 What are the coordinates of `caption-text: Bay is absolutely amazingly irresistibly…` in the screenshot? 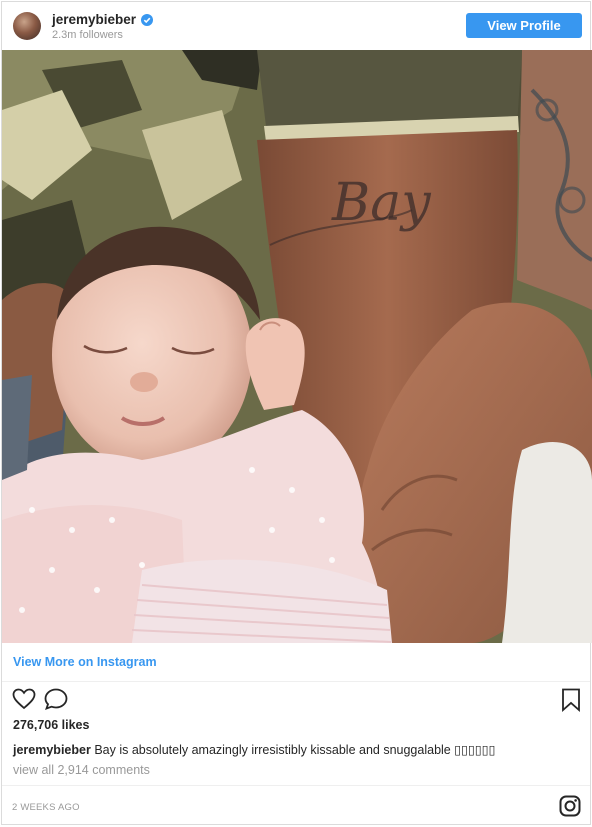 It's located at (295, 750).